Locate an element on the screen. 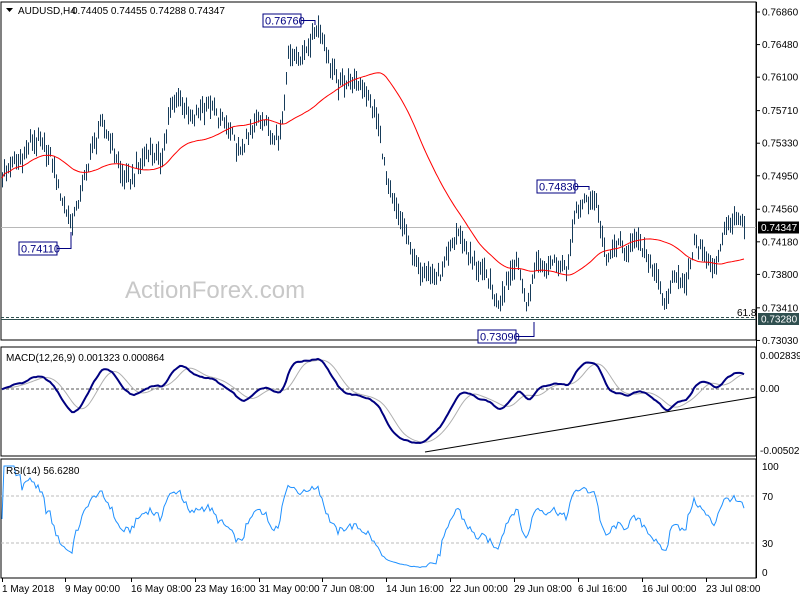  time-tick-label: 14 Jun 16:00 is located at coordinates (415, 589).